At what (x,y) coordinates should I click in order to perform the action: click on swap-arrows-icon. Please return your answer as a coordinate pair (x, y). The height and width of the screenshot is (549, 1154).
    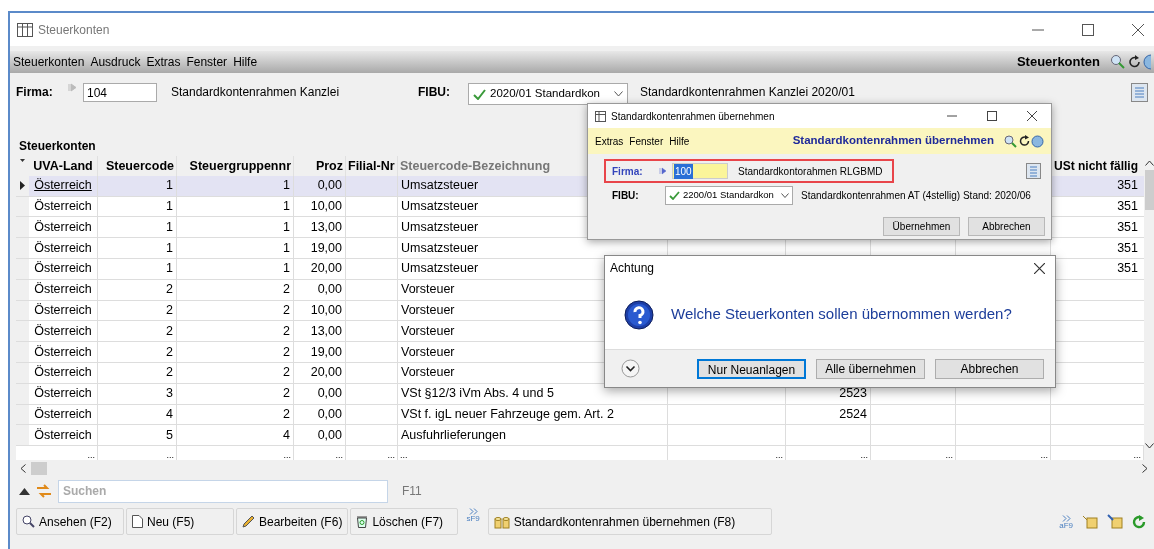
    Looking at the image, I should click on (44, 491).